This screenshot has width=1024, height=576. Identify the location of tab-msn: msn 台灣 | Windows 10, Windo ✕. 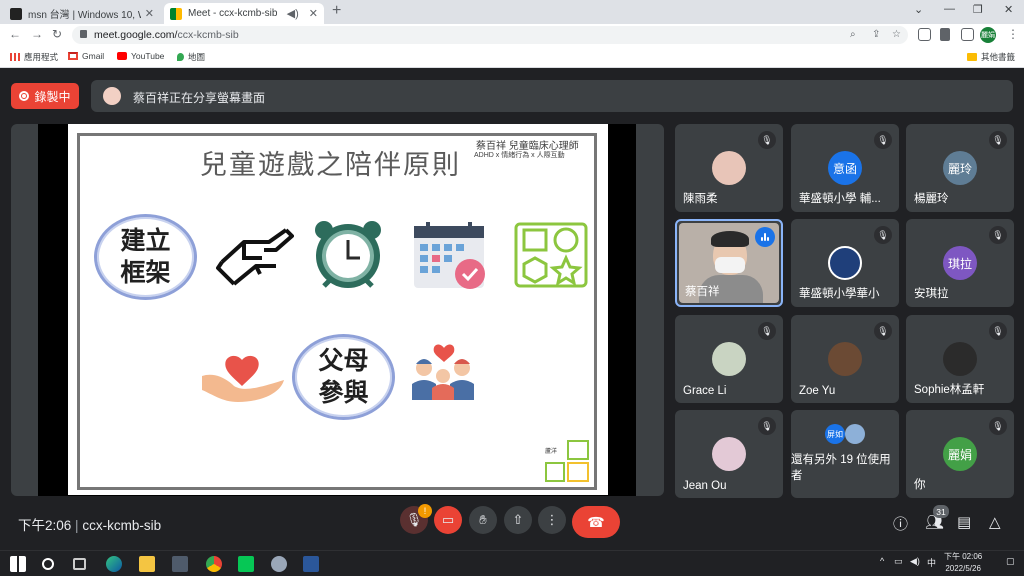
(82, 13).